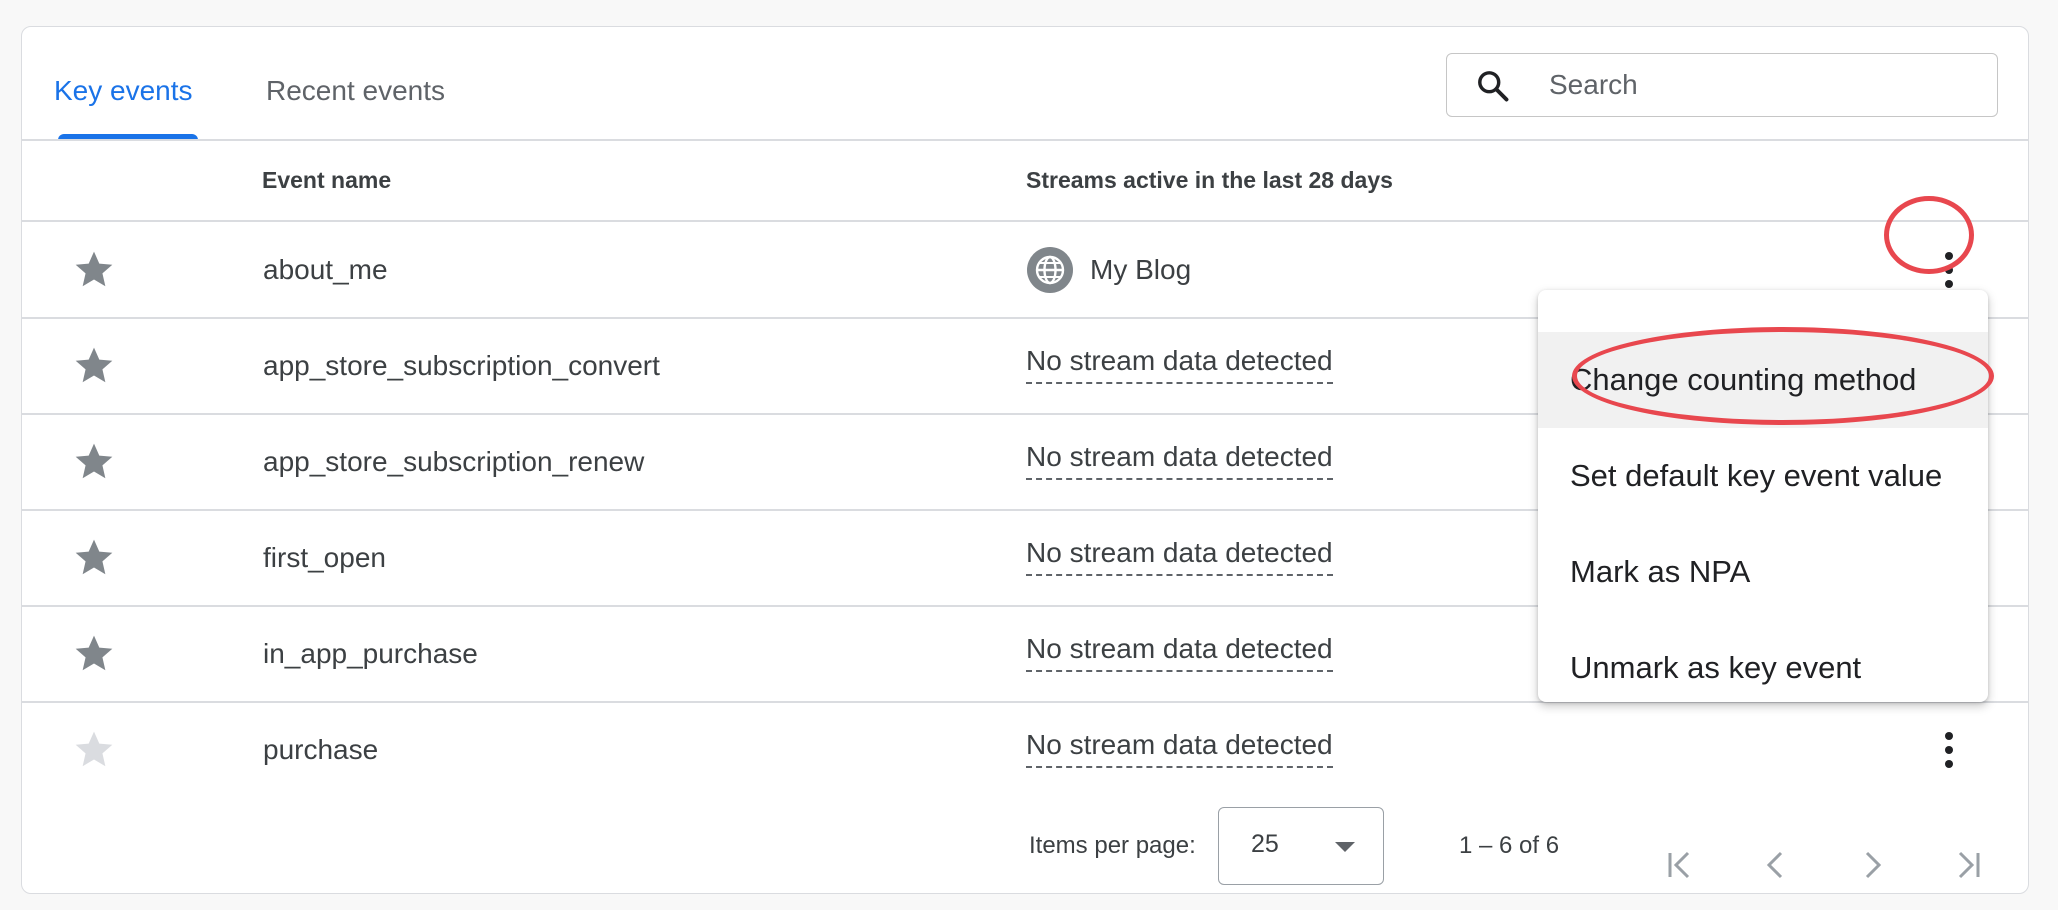 This screenshot has height=910, width=2058. Describe the element at coordinates (1680, 865) in the screenshot. I see `first-page-icon` at that location.